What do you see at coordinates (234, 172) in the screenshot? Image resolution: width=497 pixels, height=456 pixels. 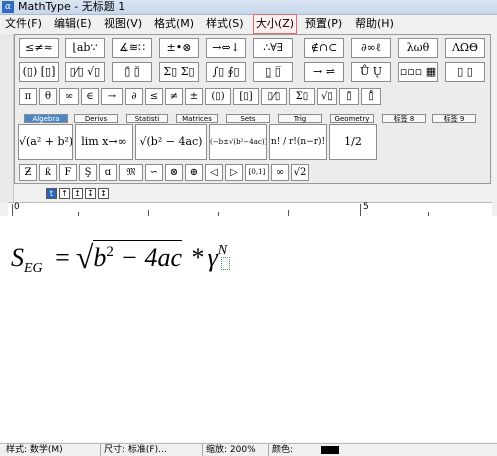 I see `small-tpl-11: ▷` at bounding box center [234, 172].